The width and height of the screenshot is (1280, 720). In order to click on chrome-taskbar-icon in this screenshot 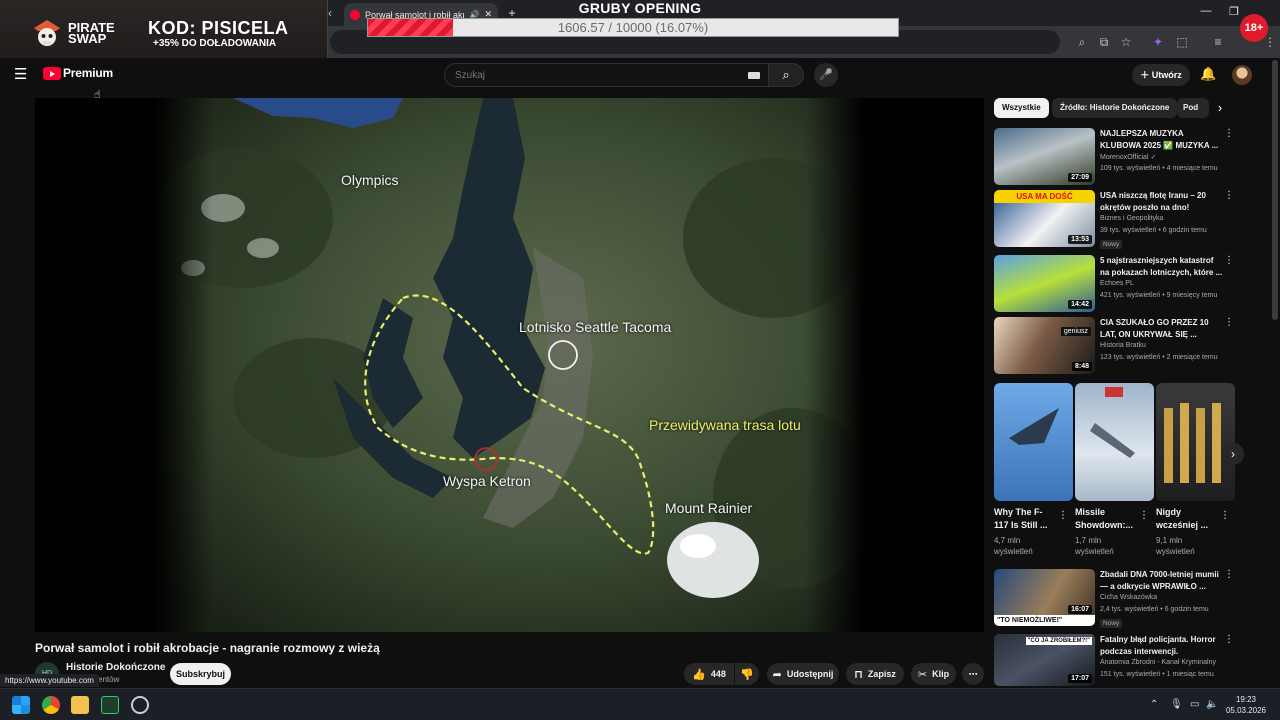, I will do `click(51, 705)`.